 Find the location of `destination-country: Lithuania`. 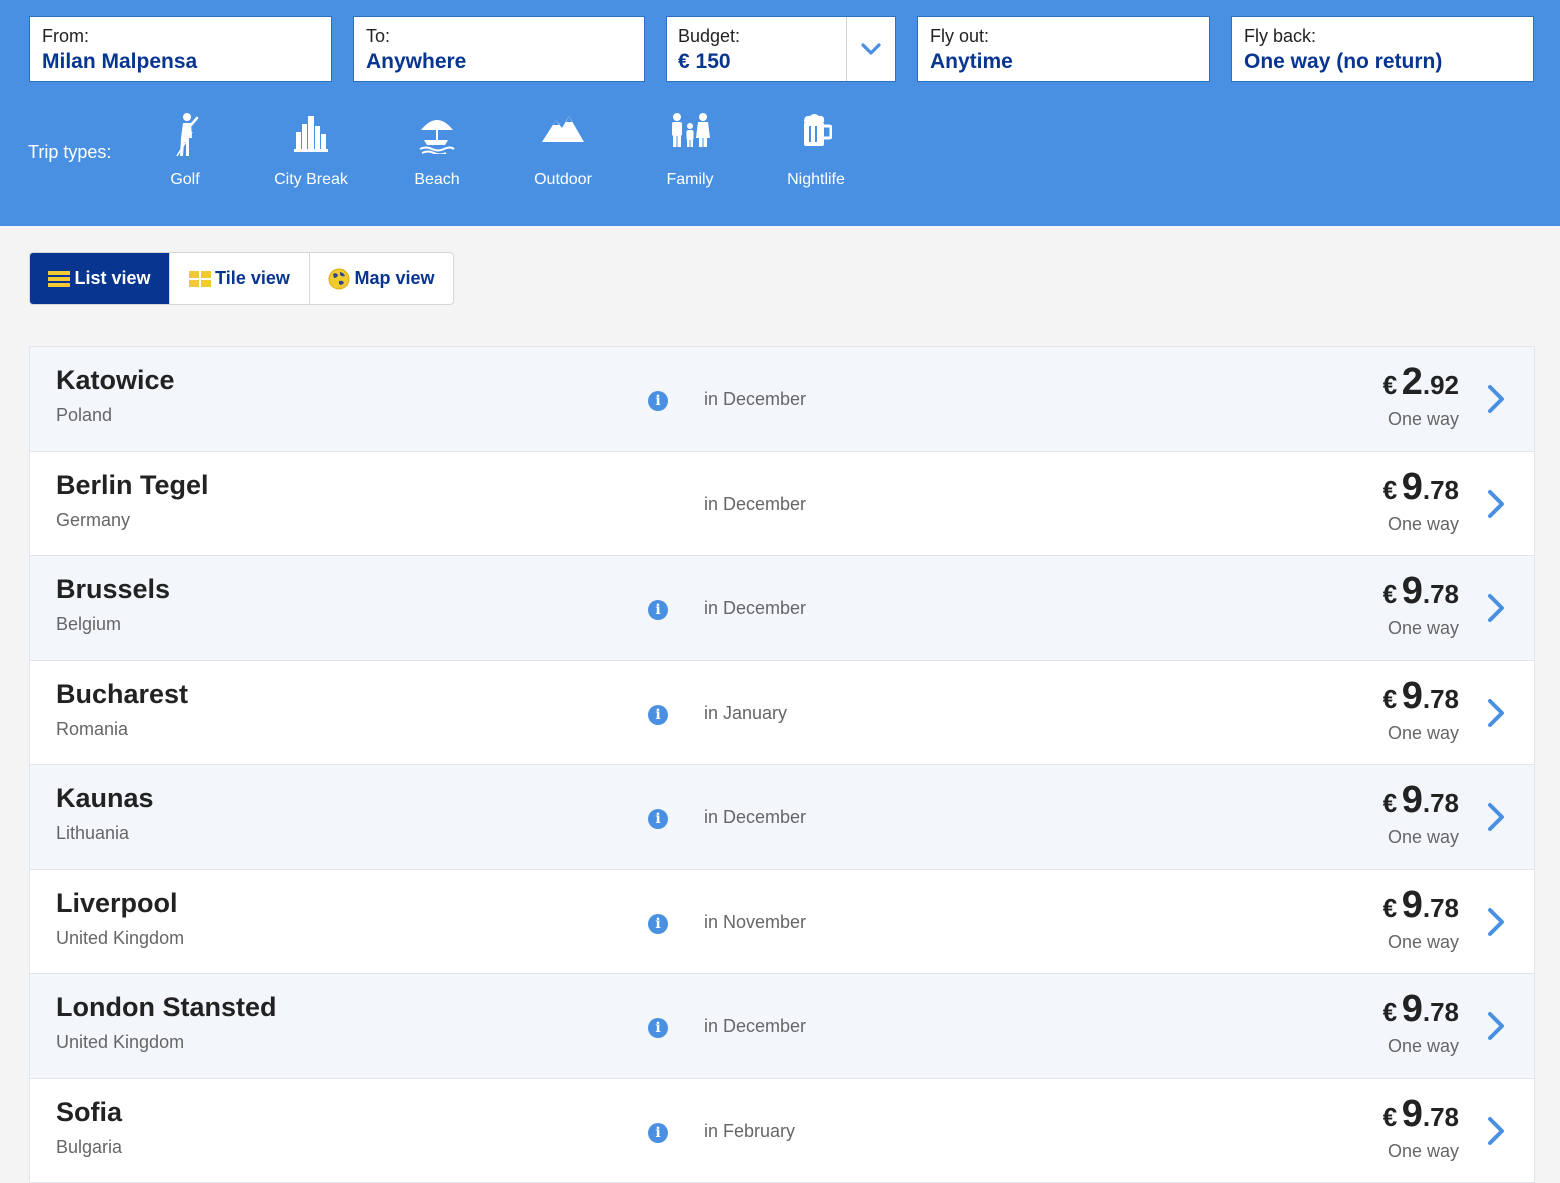

destination-country: Lithuania is located at coordinates (92, 833).